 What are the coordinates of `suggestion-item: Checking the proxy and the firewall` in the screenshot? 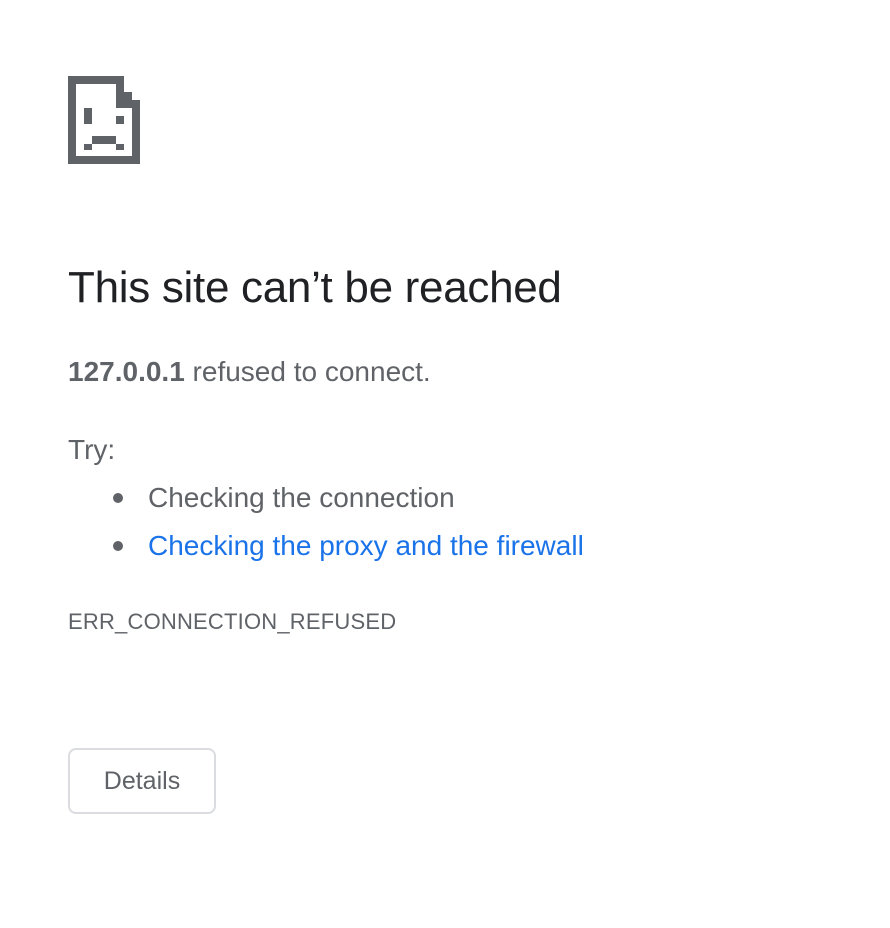 It's located at (326, 552).